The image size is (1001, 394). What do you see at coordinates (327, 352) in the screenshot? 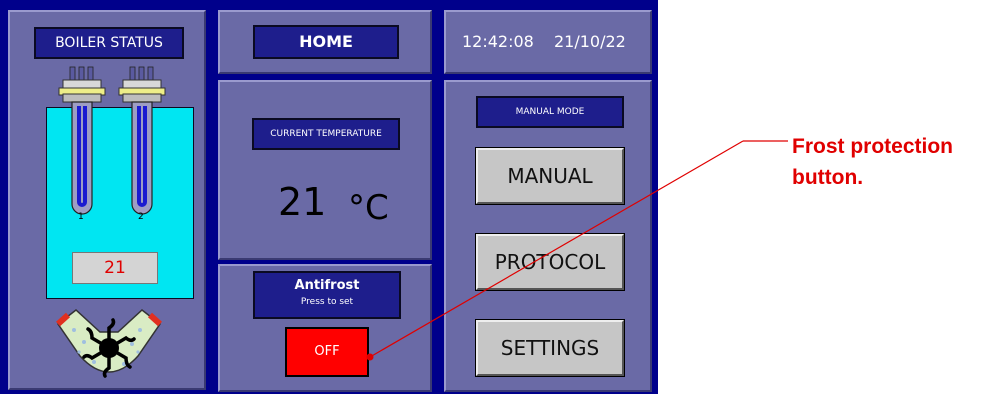
I see `antifrost-toggle-button: OFF` at bounding box center [327, 352].